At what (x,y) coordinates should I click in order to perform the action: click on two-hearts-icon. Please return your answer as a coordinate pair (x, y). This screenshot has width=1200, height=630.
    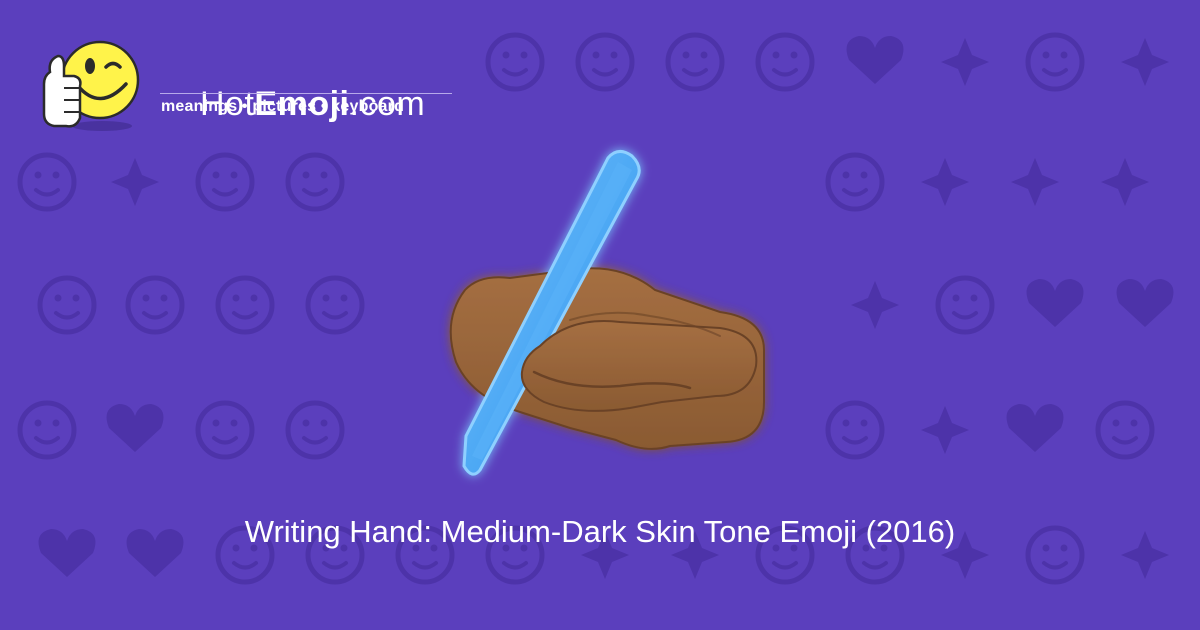
    Looking at the image, I should click on (875, 60).